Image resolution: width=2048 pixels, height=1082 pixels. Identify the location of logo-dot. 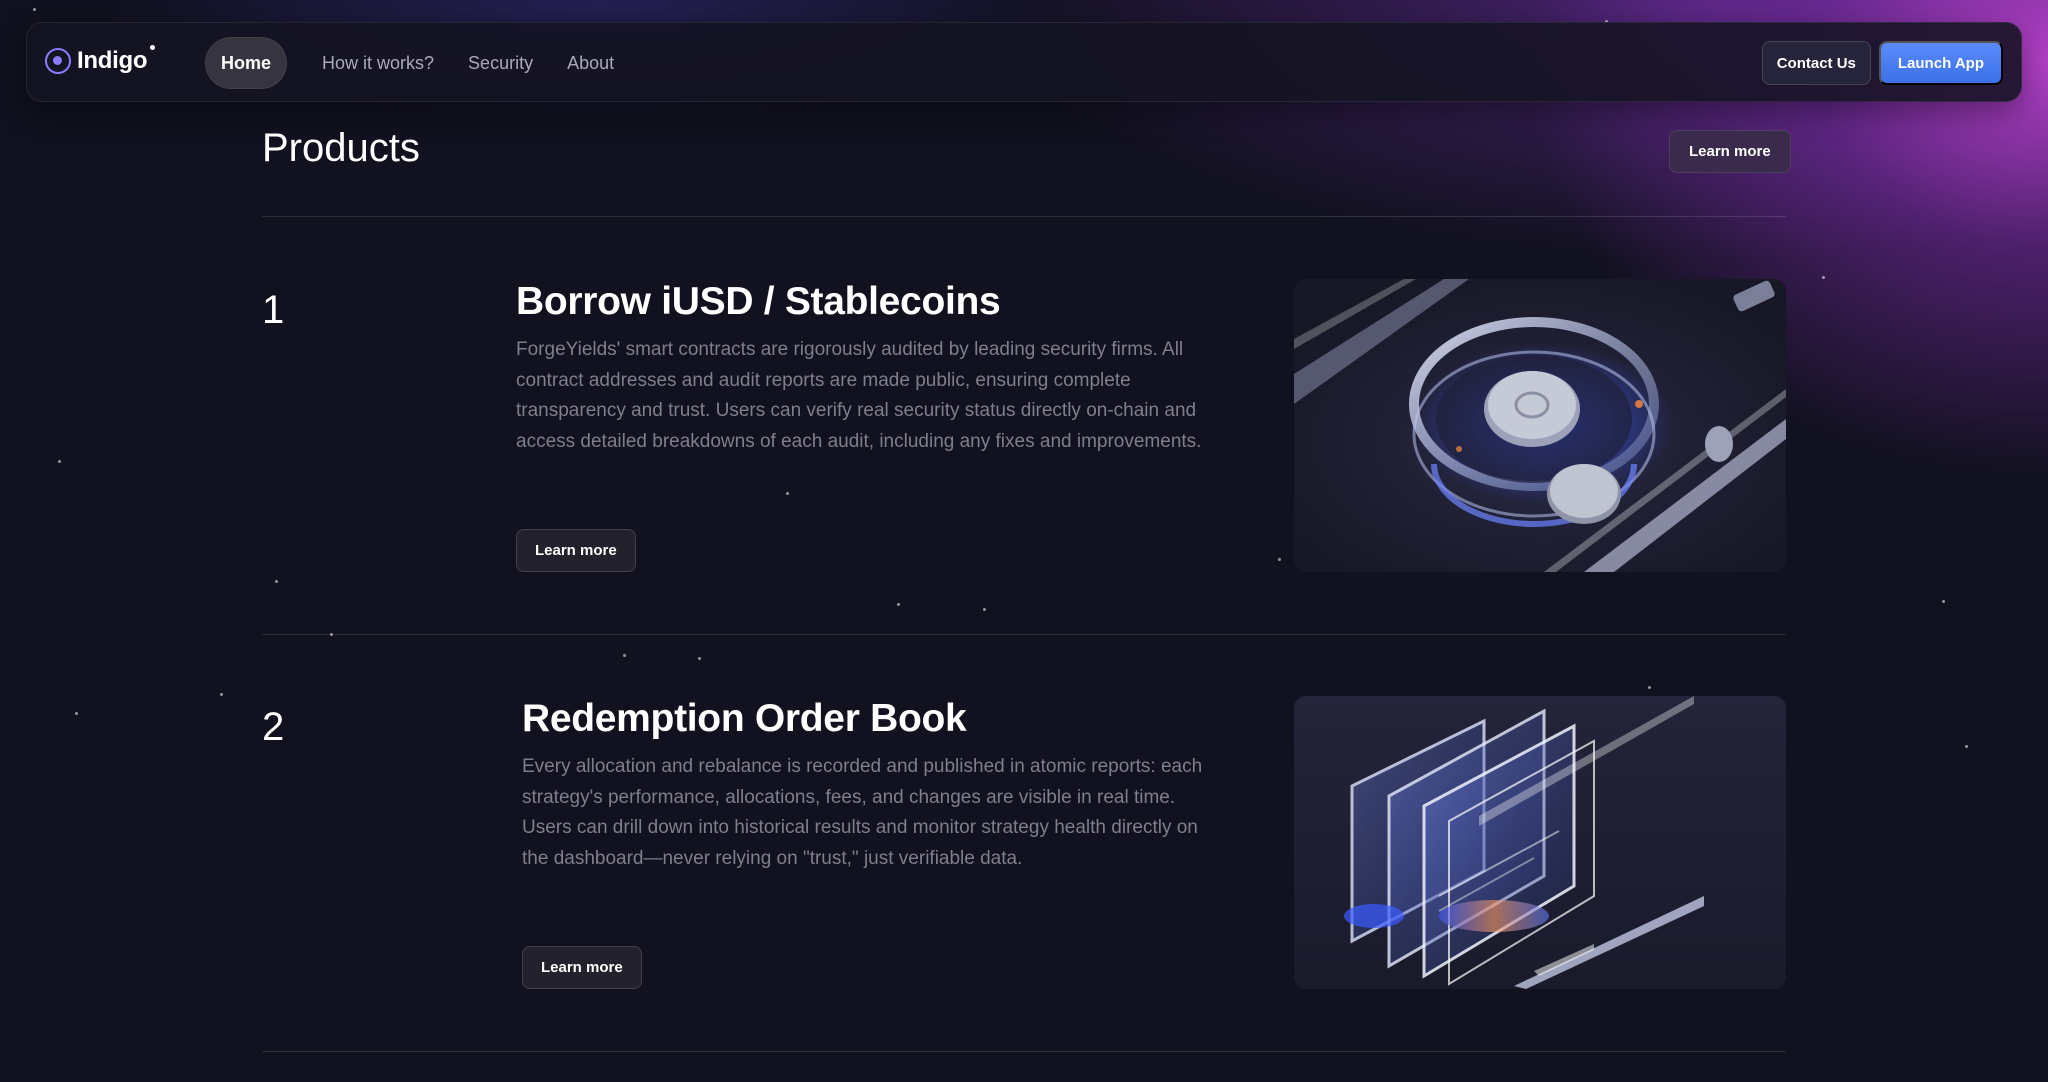
(153, 47).